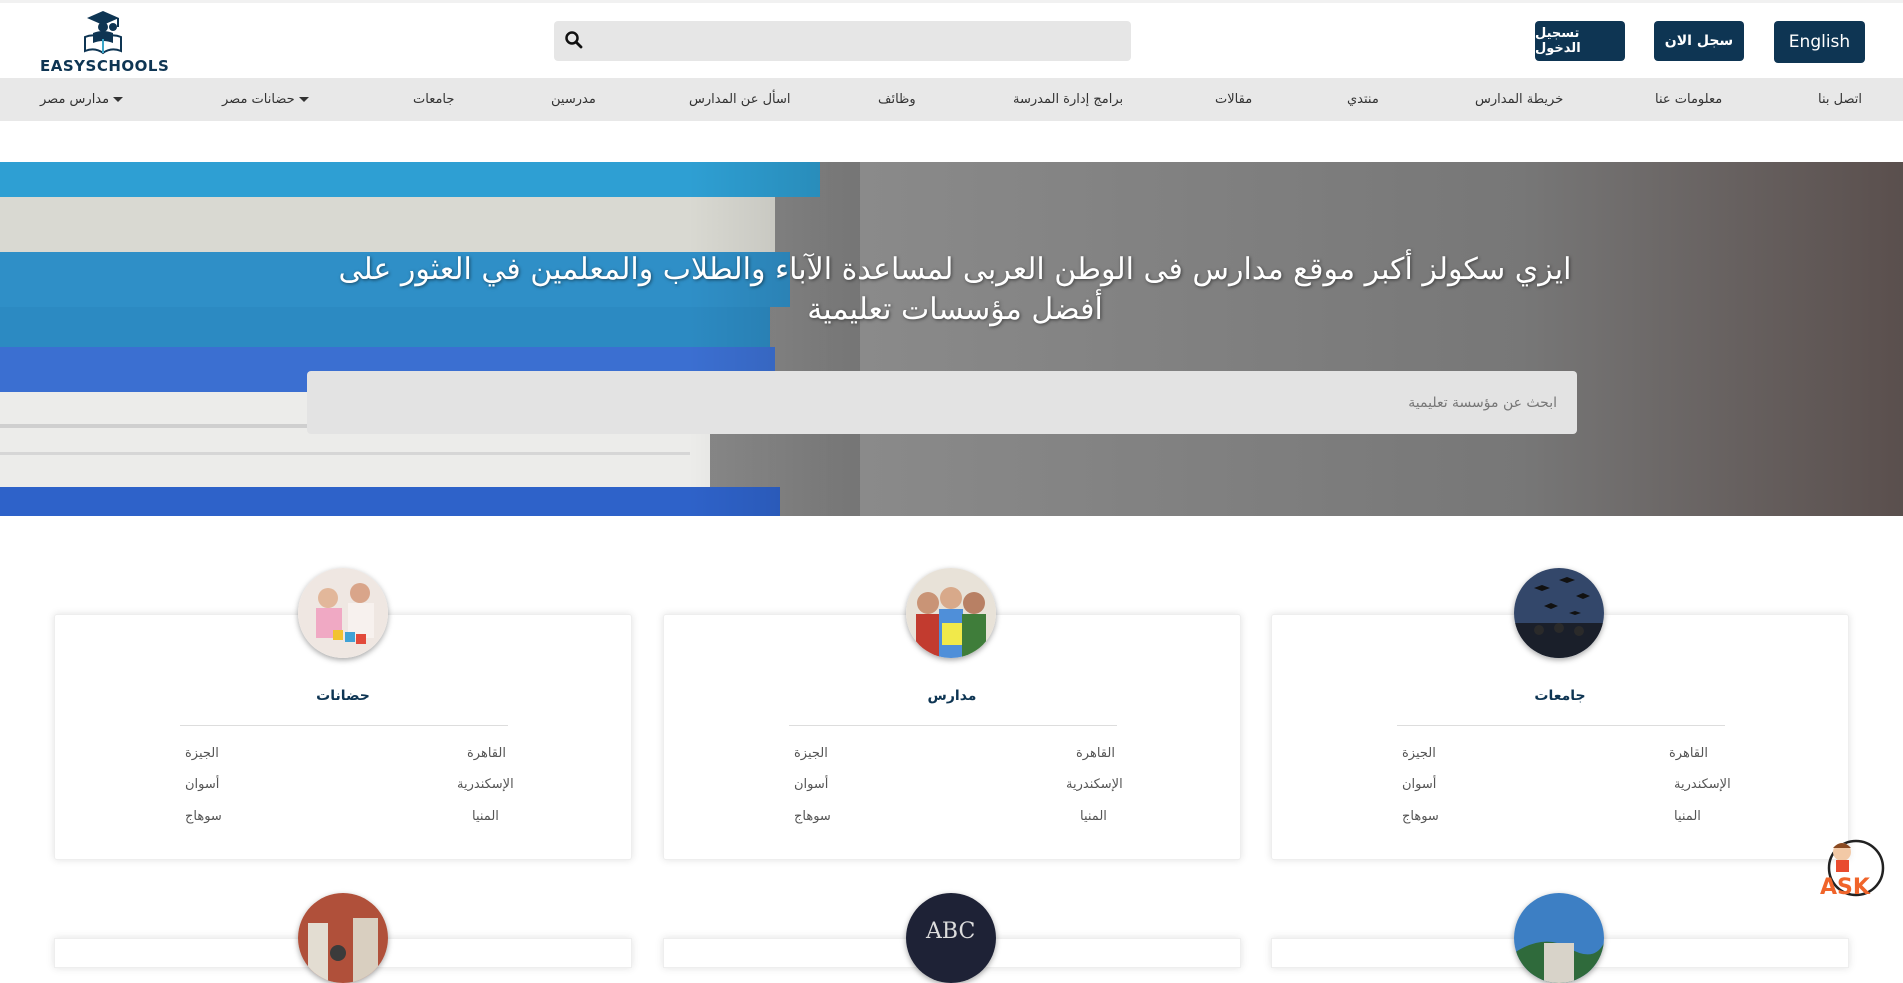  I want to click on universities-avatar-image, so click(1559, 613).